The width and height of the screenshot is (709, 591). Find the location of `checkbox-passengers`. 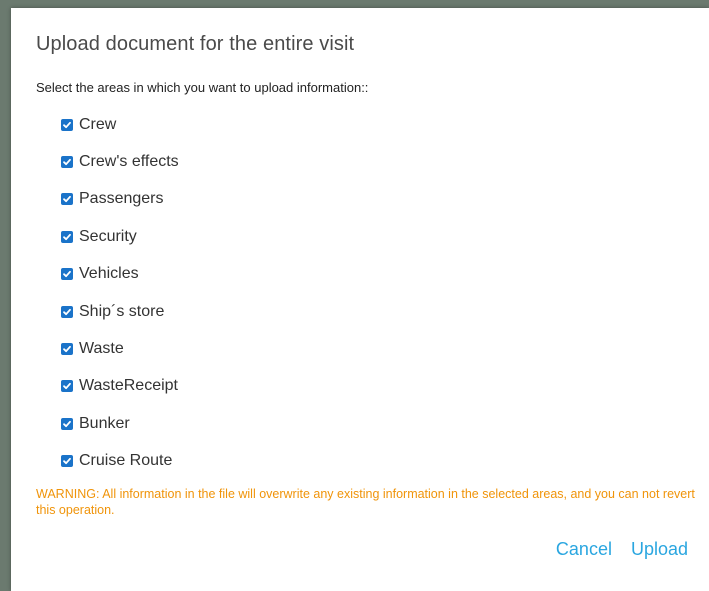

checkbox-passengers is located at coordinates (67, 199).